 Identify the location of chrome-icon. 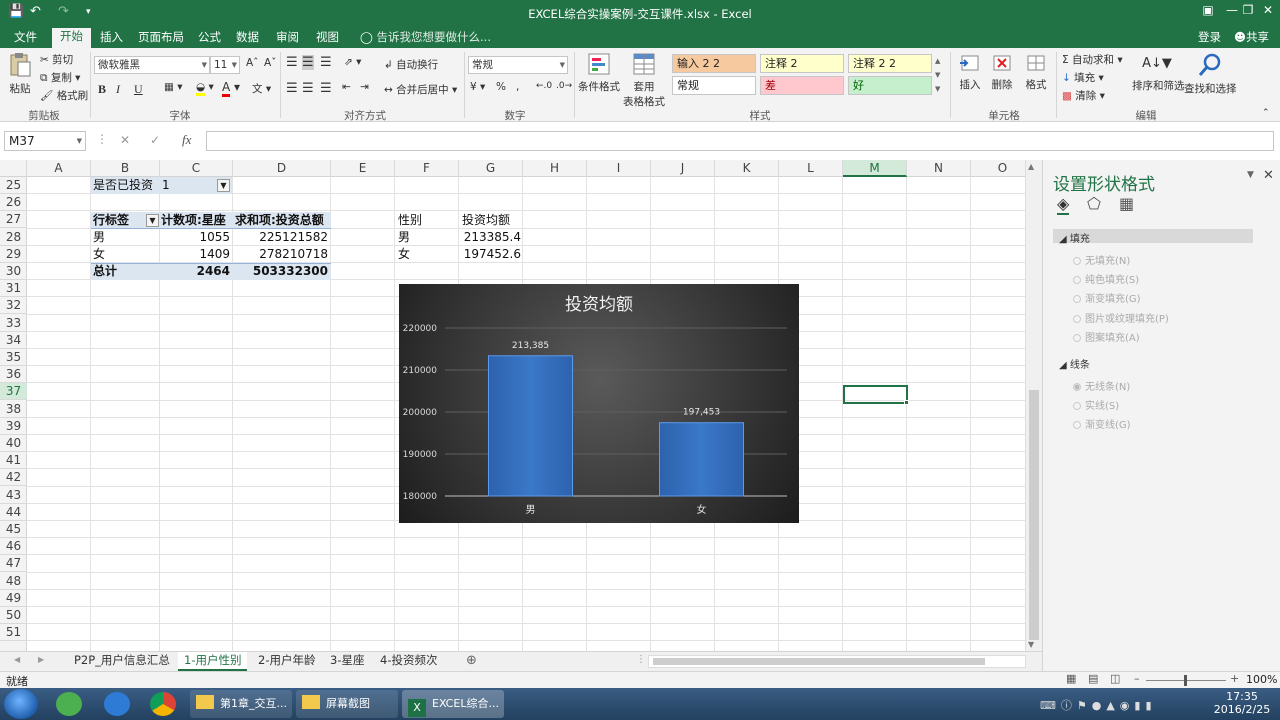
(163, 704).